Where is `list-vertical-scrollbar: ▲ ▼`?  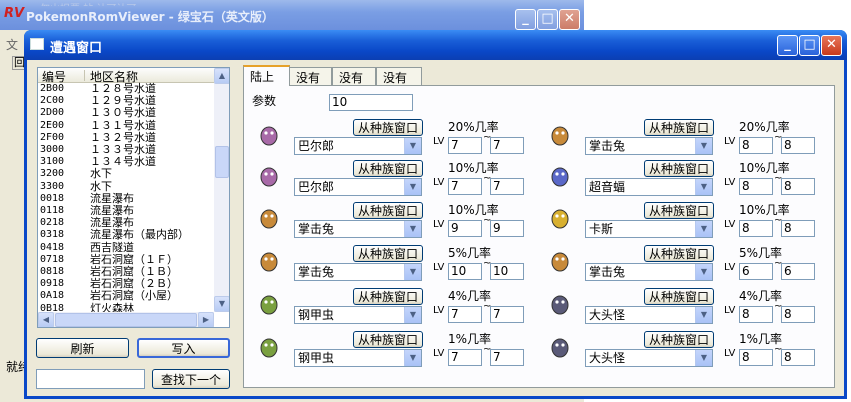 list-vertical-scrollbar: ▲ ▼ is located at coordinates (221, 190).